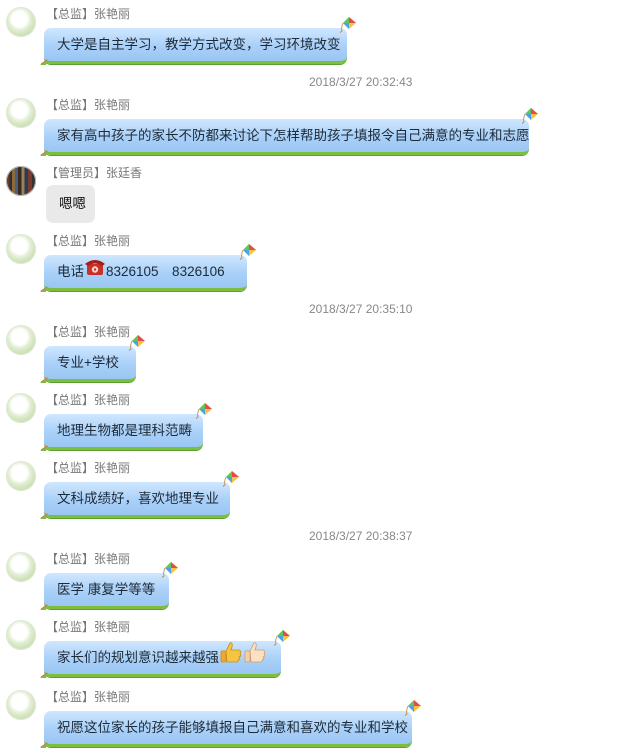  I want to click on message-text: 家长们的规划意识越来越强, so click(138, 658).